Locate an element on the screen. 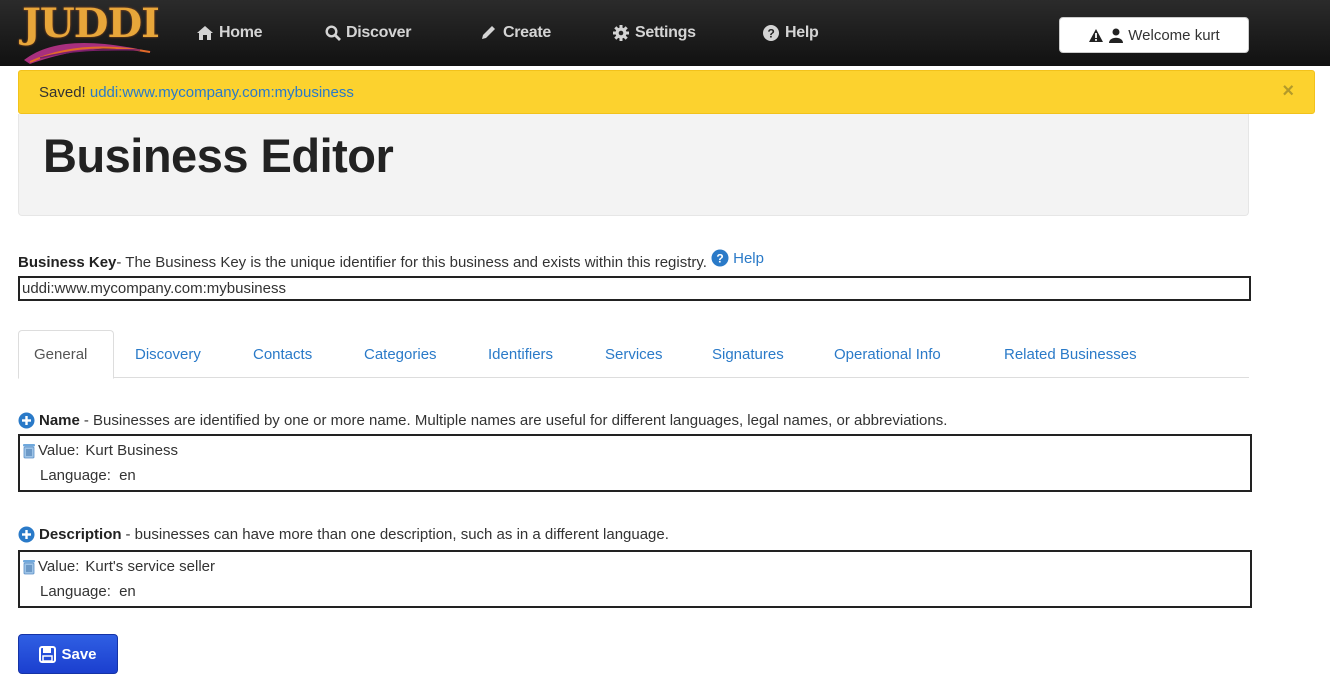  tab-label: Discovery is located at coordinates (168, 354).